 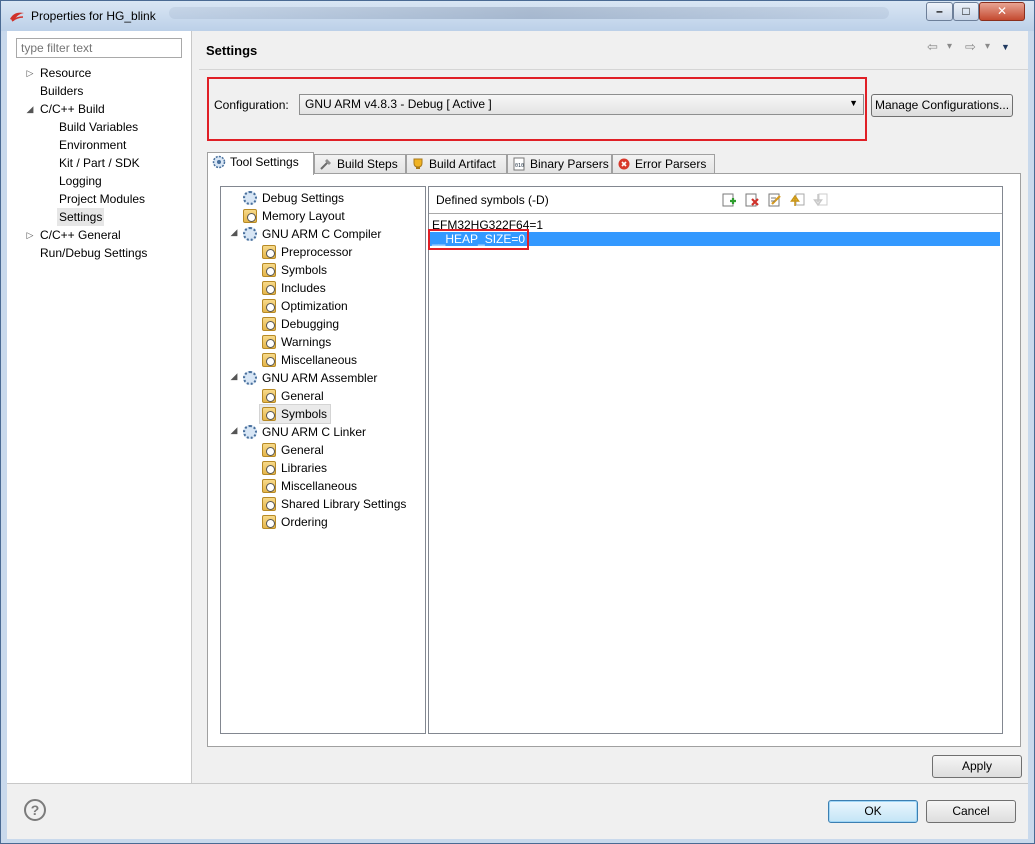 What do you see at coordinates (81, 217) in the screenshot?
I see `nav-item-settings: Settings` at bounding box center [81, 217].